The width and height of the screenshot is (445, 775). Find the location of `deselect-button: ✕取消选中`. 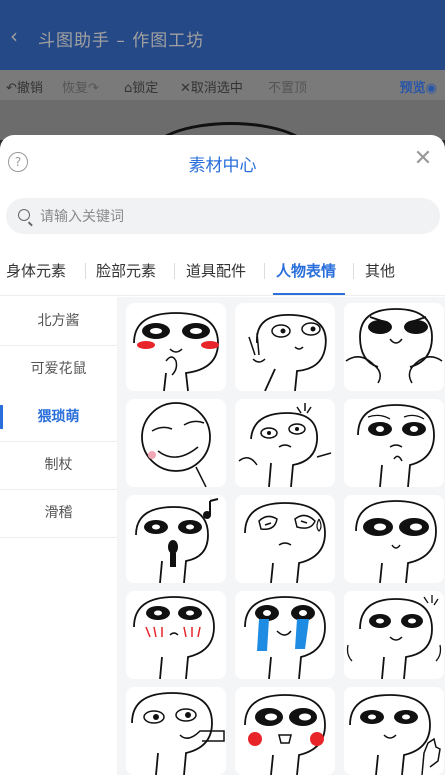

deselect-button: ✕取消选中 is located at coordinates (211, 86).